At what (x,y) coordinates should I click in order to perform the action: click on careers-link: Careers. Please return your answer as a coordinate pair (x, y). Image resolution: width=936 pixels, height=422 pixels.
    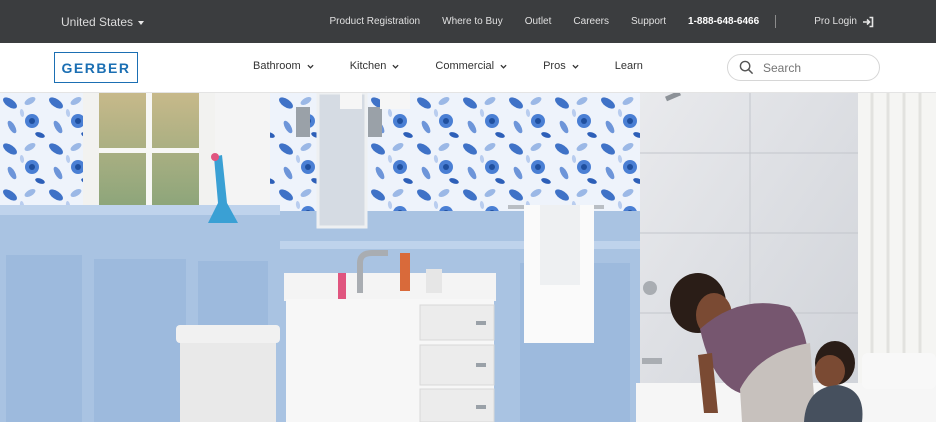
    Looking at the image, I should click on (591, 21).